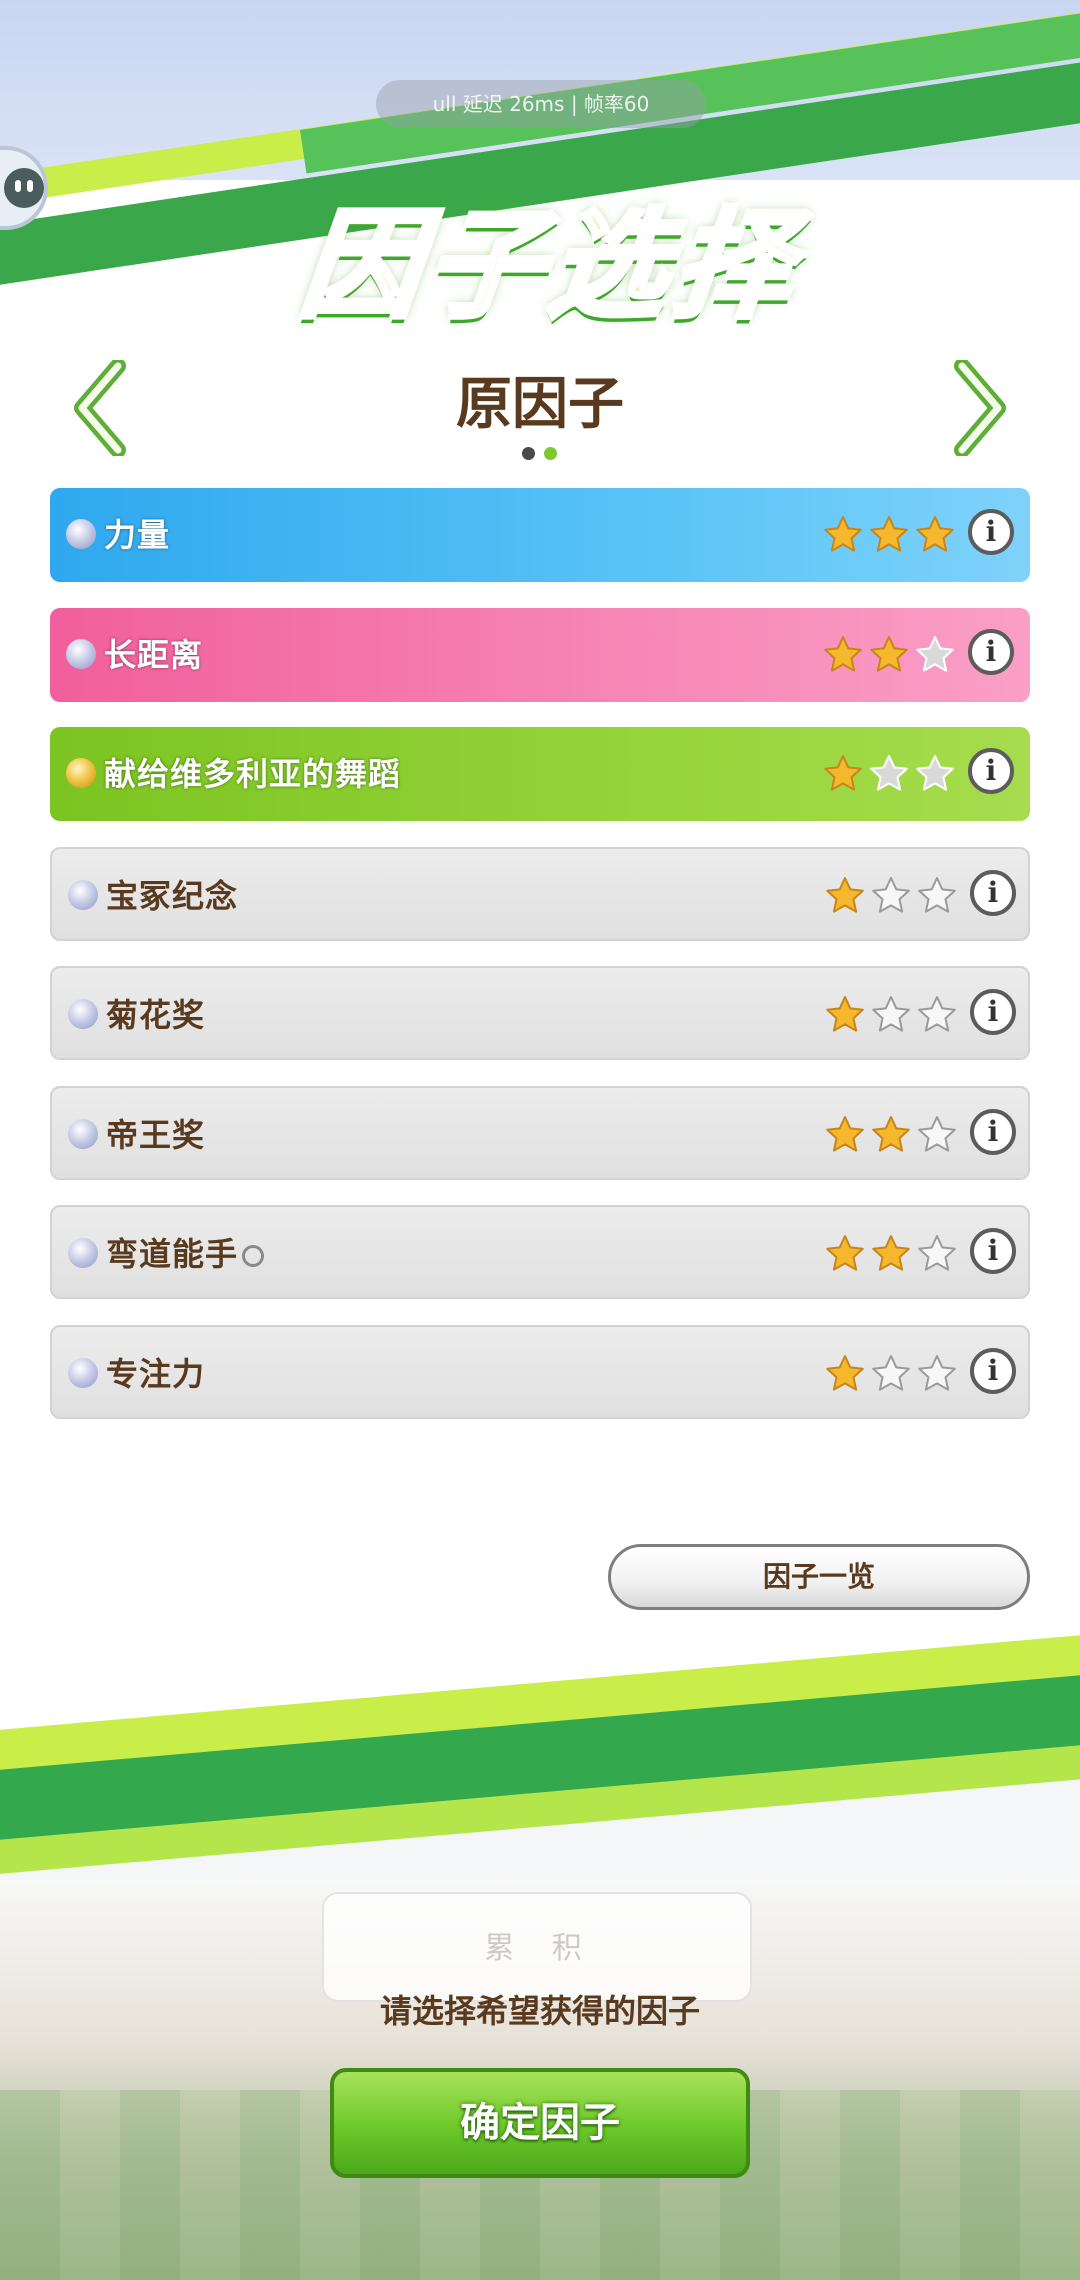 Image resolution: width=1080 pixels, height=2280 pixels. I want to click on factor-label-text: 长距离, so click(154, 655).